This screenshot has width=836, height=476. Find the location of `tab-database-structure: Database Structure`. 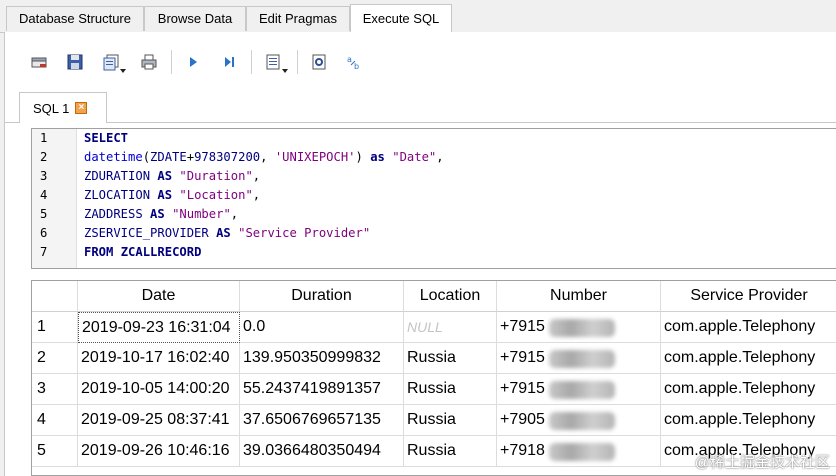

tab-database-structure: Database Structure is located at coordinates (75, 18).